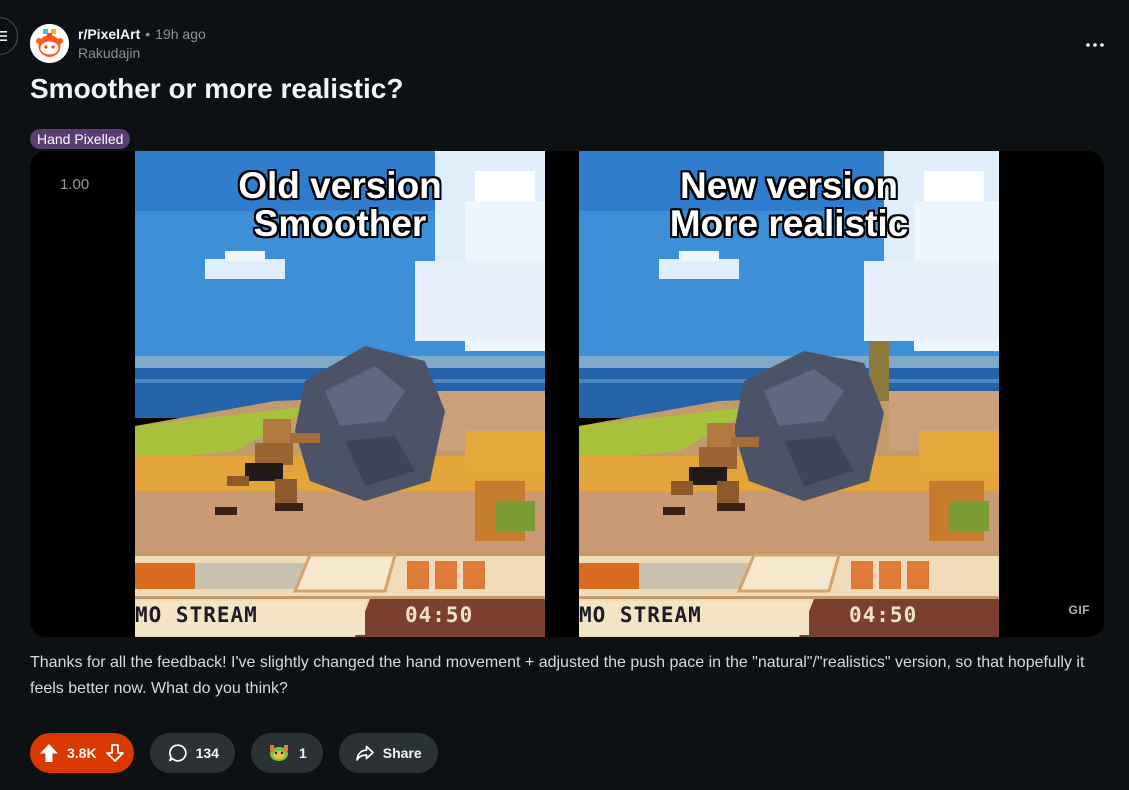 The width and height of the screenshot is (1129, 790). I want to click on downvote-arrow-icon, so click(114, 753).